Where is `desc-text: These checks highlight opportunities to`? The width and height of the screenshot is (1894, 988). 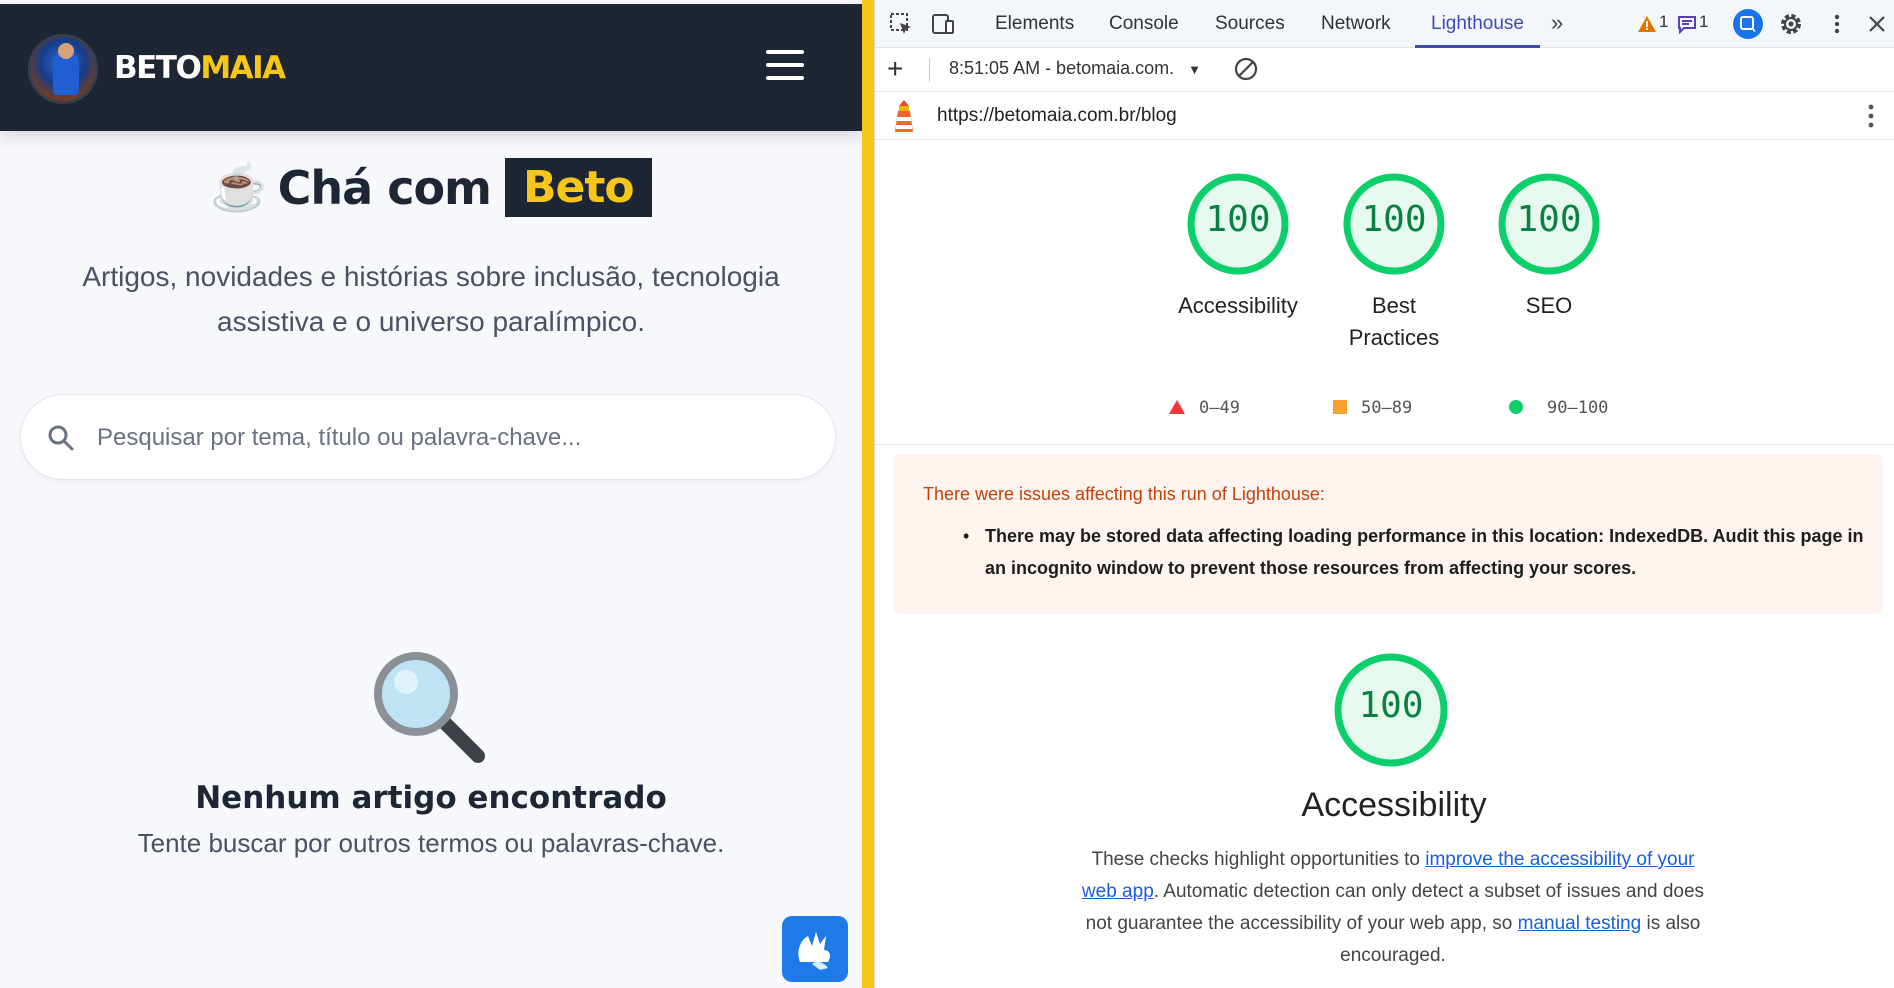
desc-text: These checks highlight opportunities to is located at coordinates (1258, 859).